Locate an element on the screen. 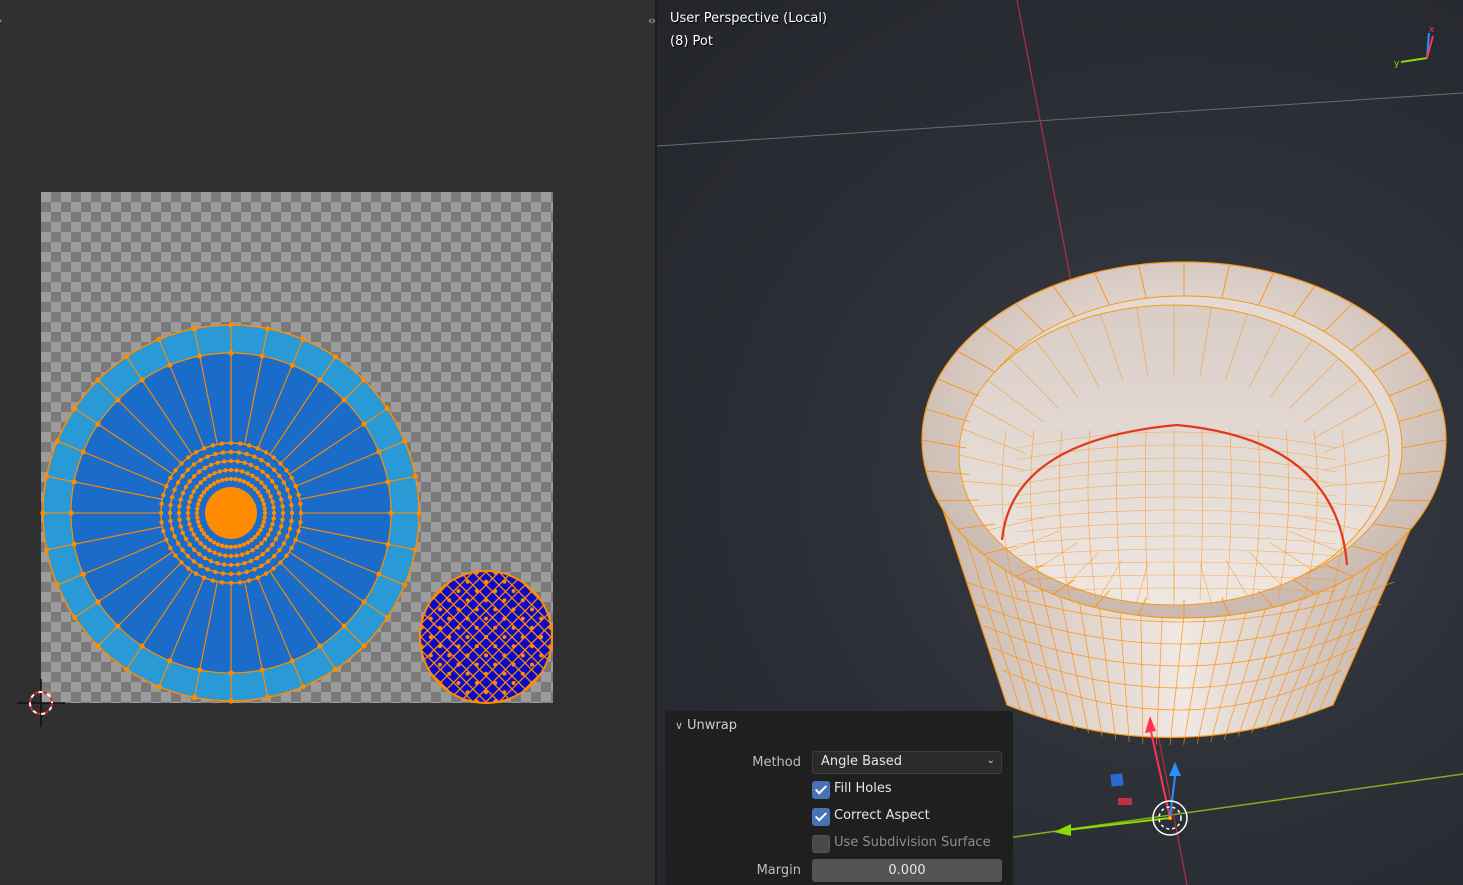 This screenshot has width=1463, height=885. margin-field: 0.000 is located at coordinates (907, 870).